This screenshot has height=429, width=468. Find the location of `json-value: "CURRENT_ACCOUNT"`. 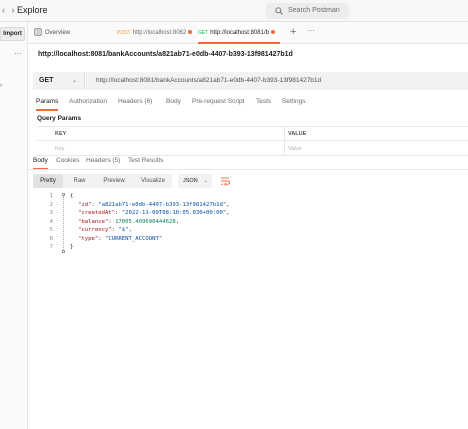

json-value: "CURRENT_ACCOUNT" is located at coordinates (133, 238).